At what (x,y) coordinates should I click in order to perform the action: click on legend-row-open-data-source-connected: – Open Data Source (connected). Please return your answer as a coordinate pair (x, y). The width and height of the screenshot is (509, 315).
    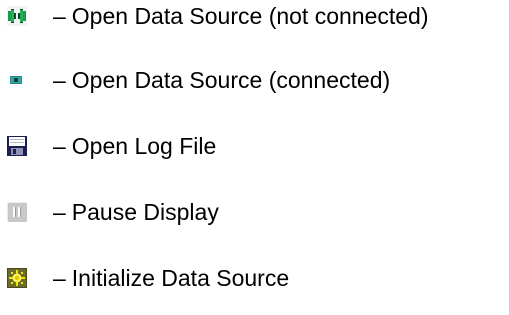
    Looking at the image, I should click on (198, 80).